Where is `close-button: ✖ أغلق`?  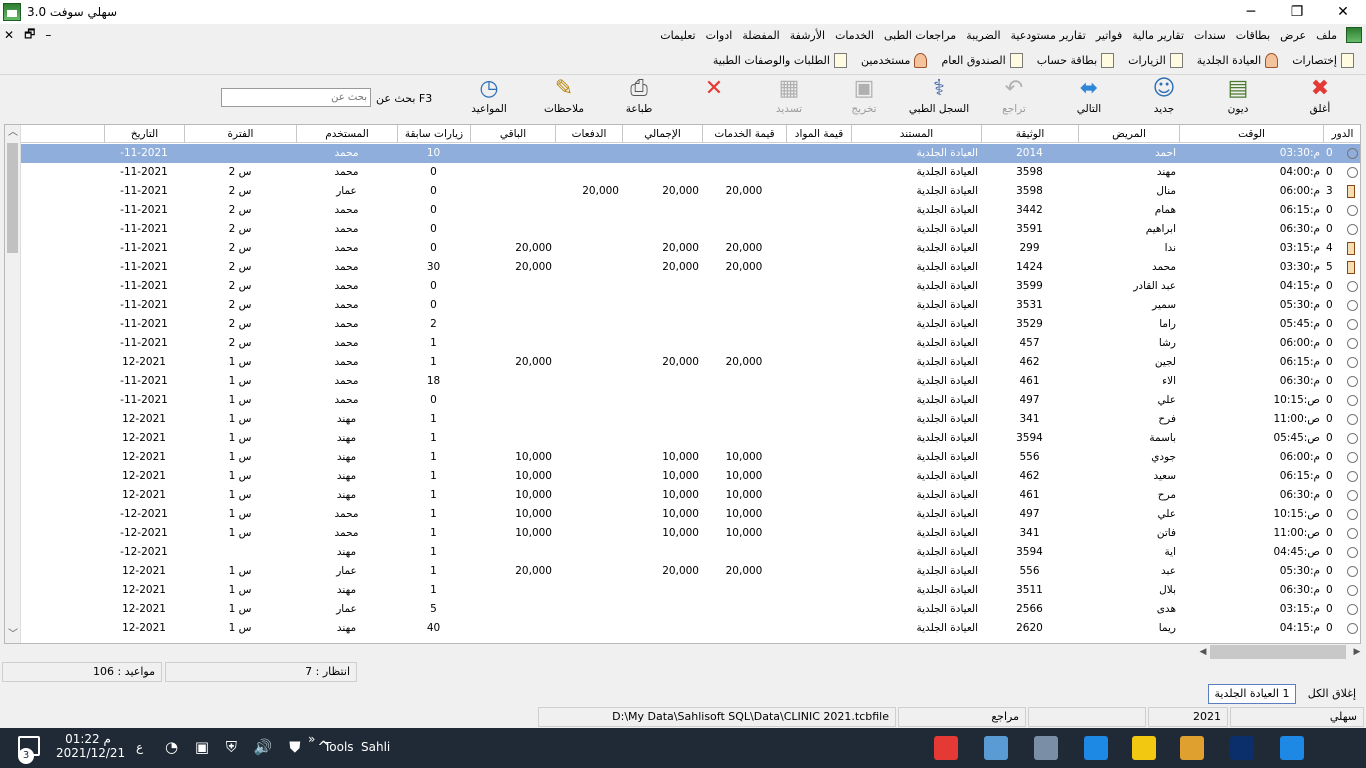 close-button: ✖ أغلق is located at coordinates (1320, 99).